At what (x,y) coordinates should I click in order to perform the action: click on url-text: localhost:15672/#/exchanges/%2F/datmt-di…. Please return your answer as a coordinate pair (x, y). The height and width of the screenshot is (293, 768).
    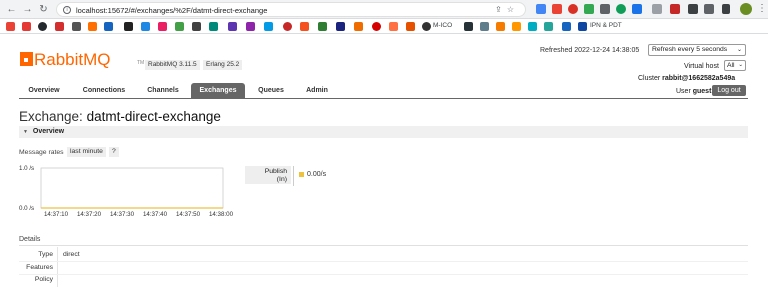
    Looking at the image, I should click on (172, 10).